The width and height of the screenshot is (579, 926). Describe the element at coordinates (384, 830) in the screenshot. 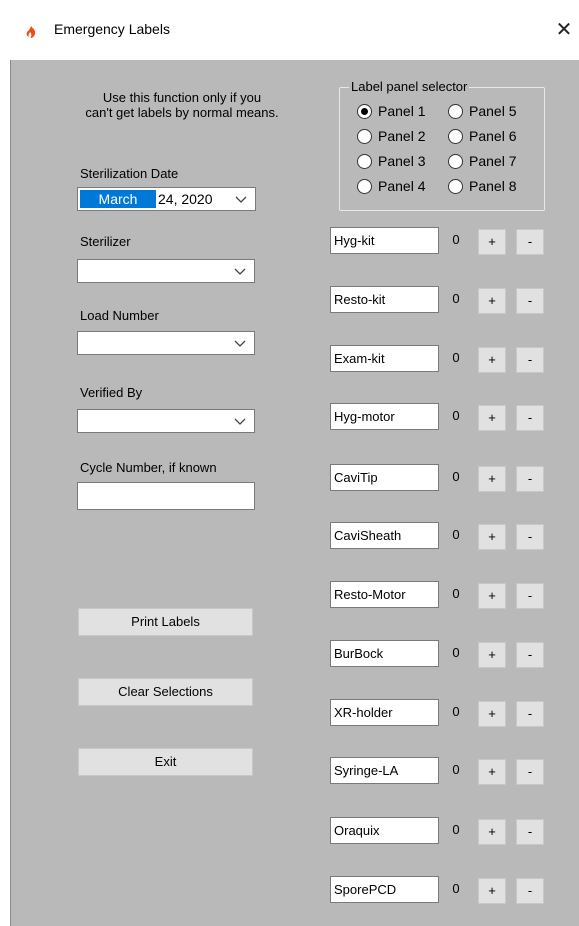

I see `kit-name-field: Oraquix` at that location.